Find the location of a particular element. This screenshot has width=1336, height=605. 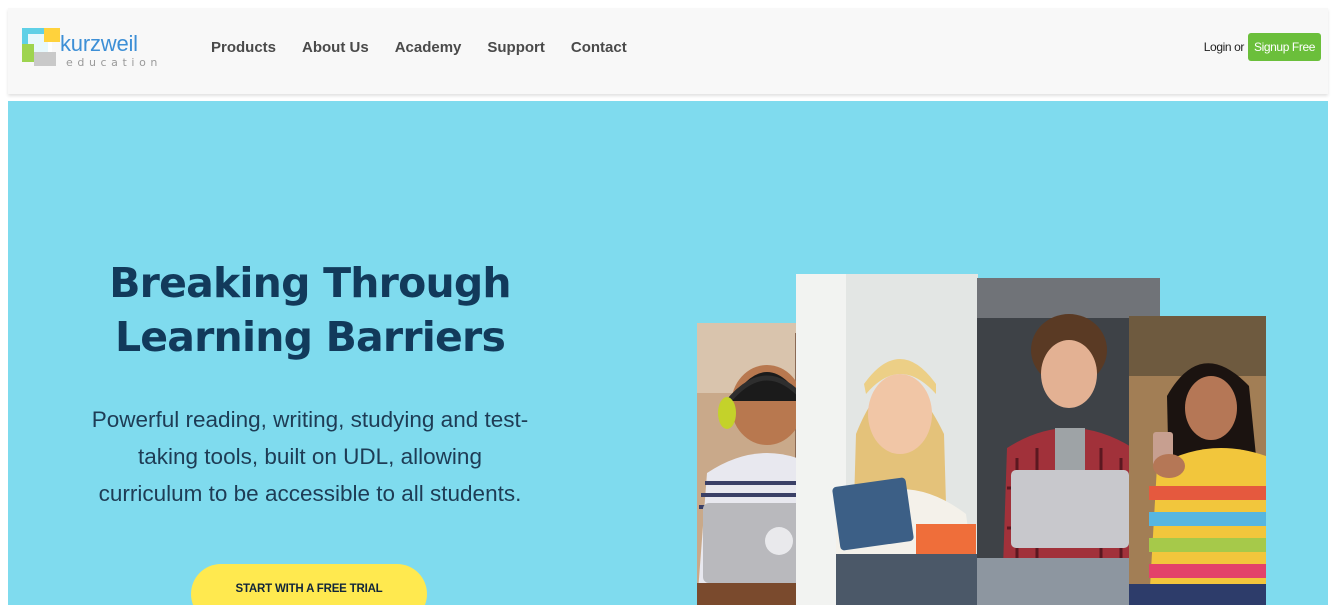

kurzweil-logo: kurzweil education is located at coordinates (88, 46).